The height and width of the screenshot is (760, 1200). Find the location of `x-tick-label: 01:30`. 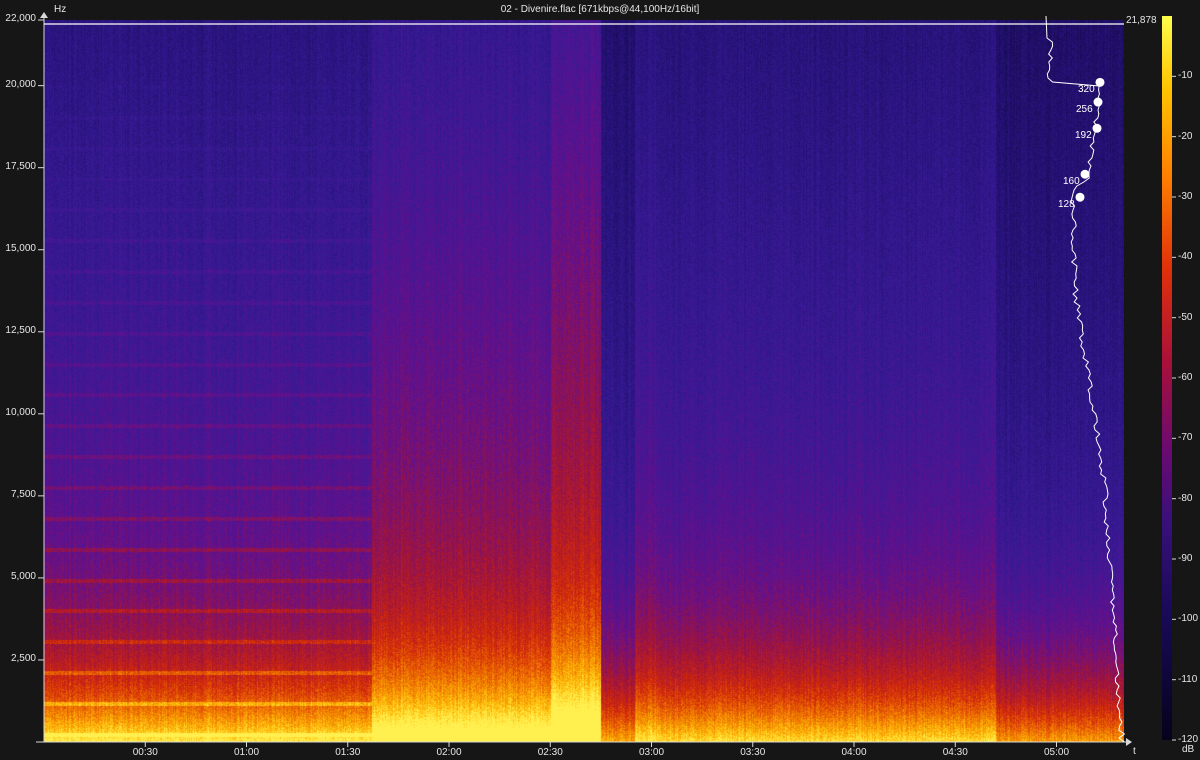

x-tick-label: 01:30 is located at coordinates (348, 752).